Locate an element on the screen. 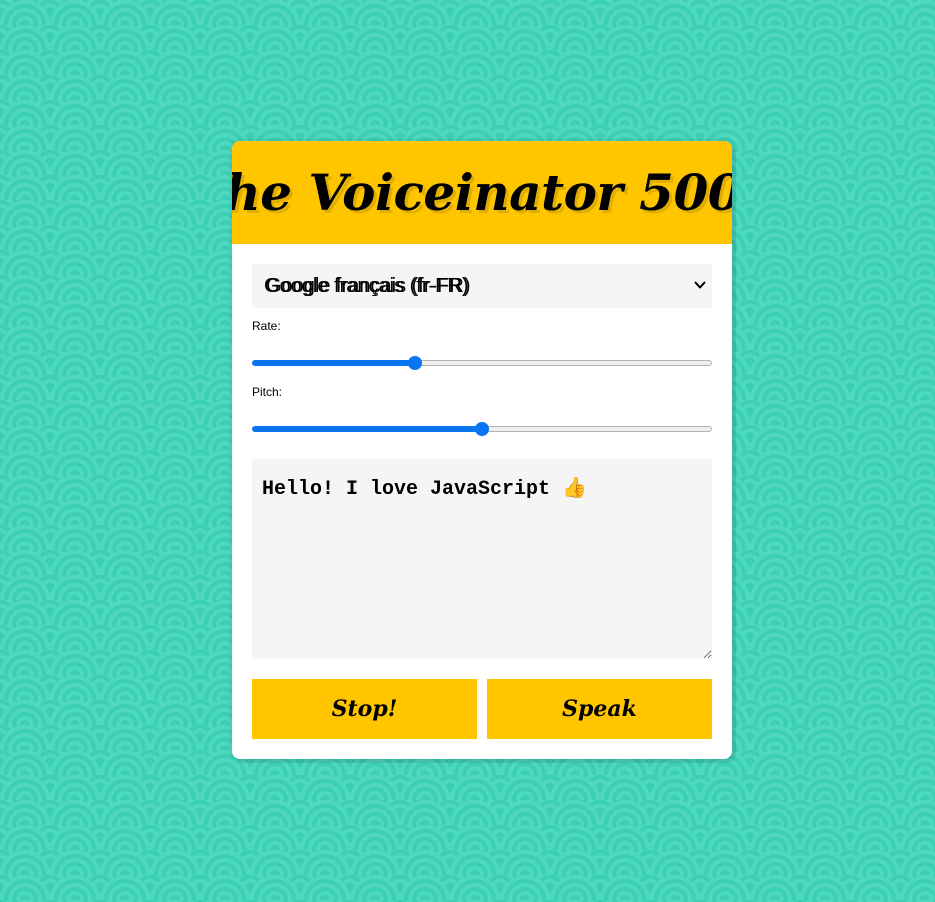 This screenshot has width=935, height=902. stop-button: Stop! is located at coordinates (364, 709).